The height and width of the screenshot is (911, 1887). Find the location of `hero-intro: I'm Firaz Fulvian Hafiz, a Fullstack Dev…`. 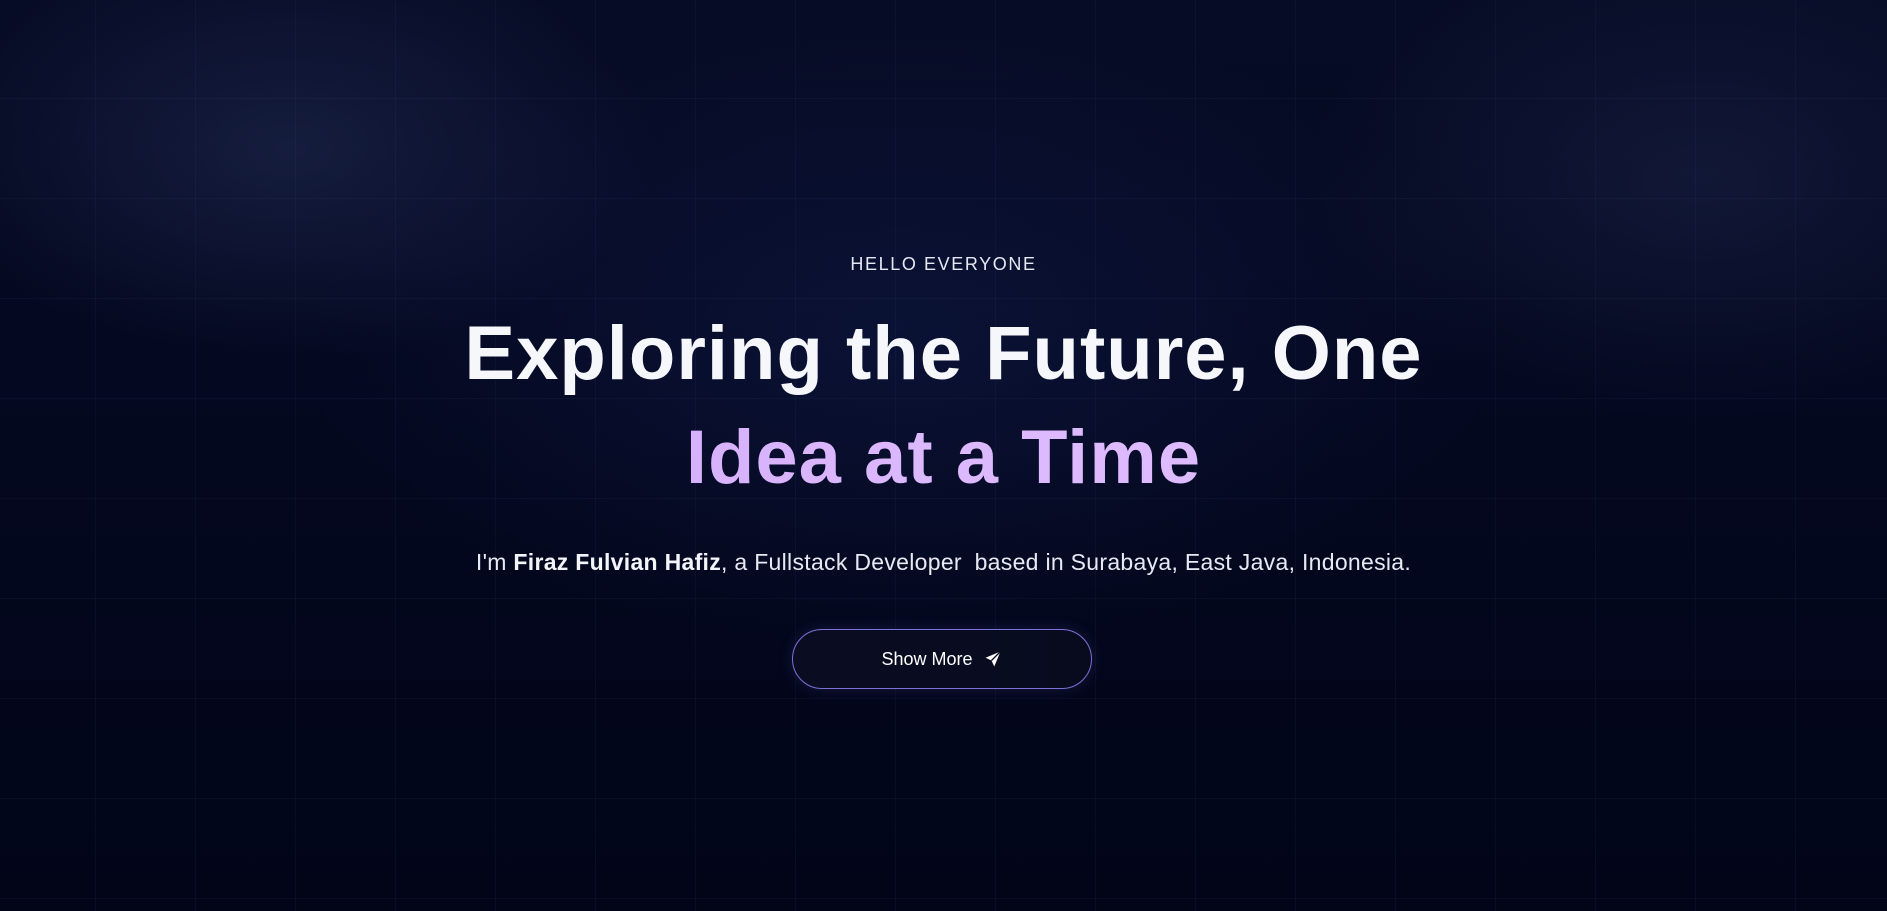

hero-intro: I'm Firaz Fulvian Hafiz, a Fullstack Dev… is located at coordinates (943, 562).